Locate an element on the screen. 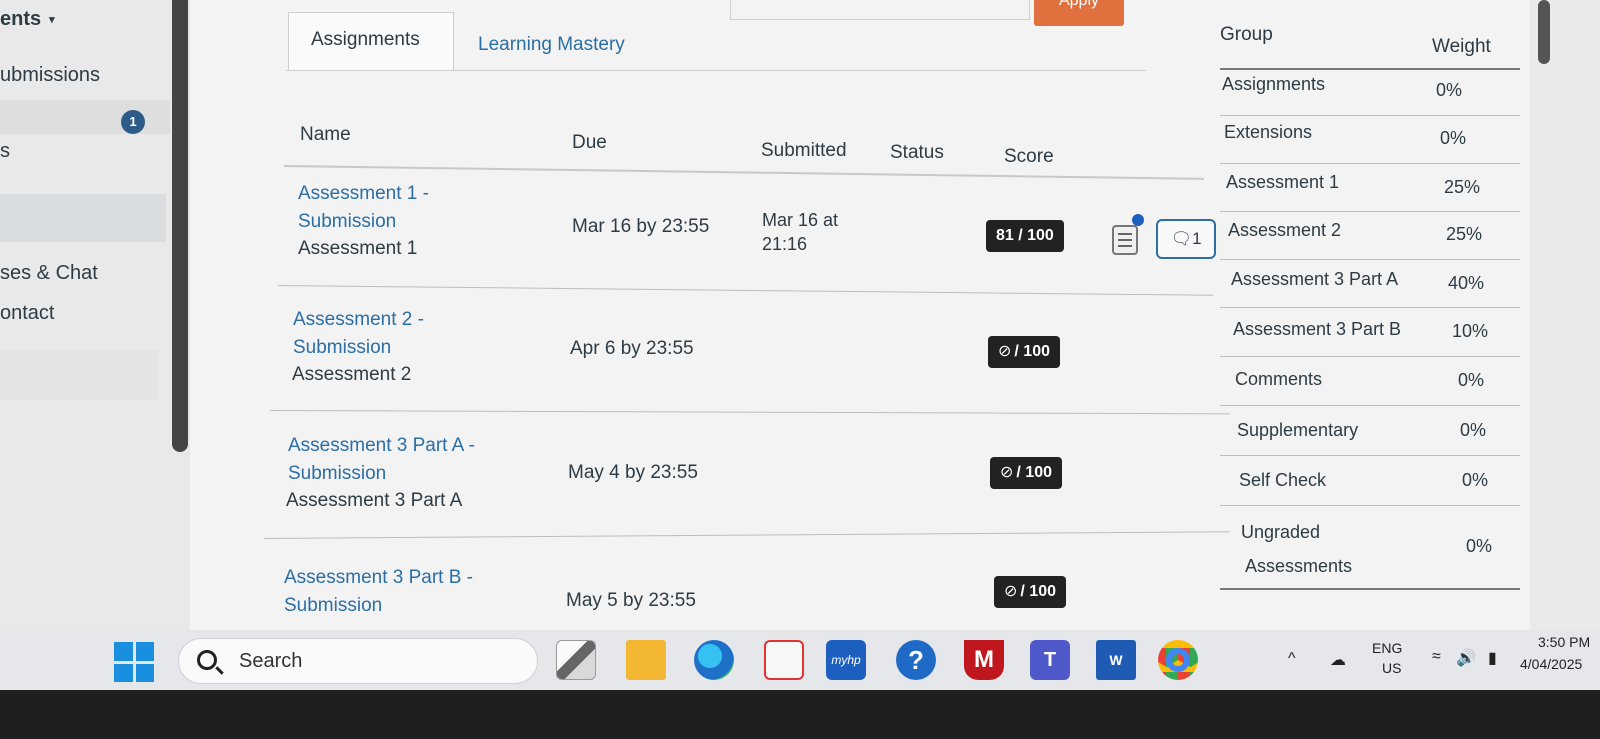 This screenshot has height=739, width=1600. clock-date: 4/04/2025 is located at coordinates (1551, 664).